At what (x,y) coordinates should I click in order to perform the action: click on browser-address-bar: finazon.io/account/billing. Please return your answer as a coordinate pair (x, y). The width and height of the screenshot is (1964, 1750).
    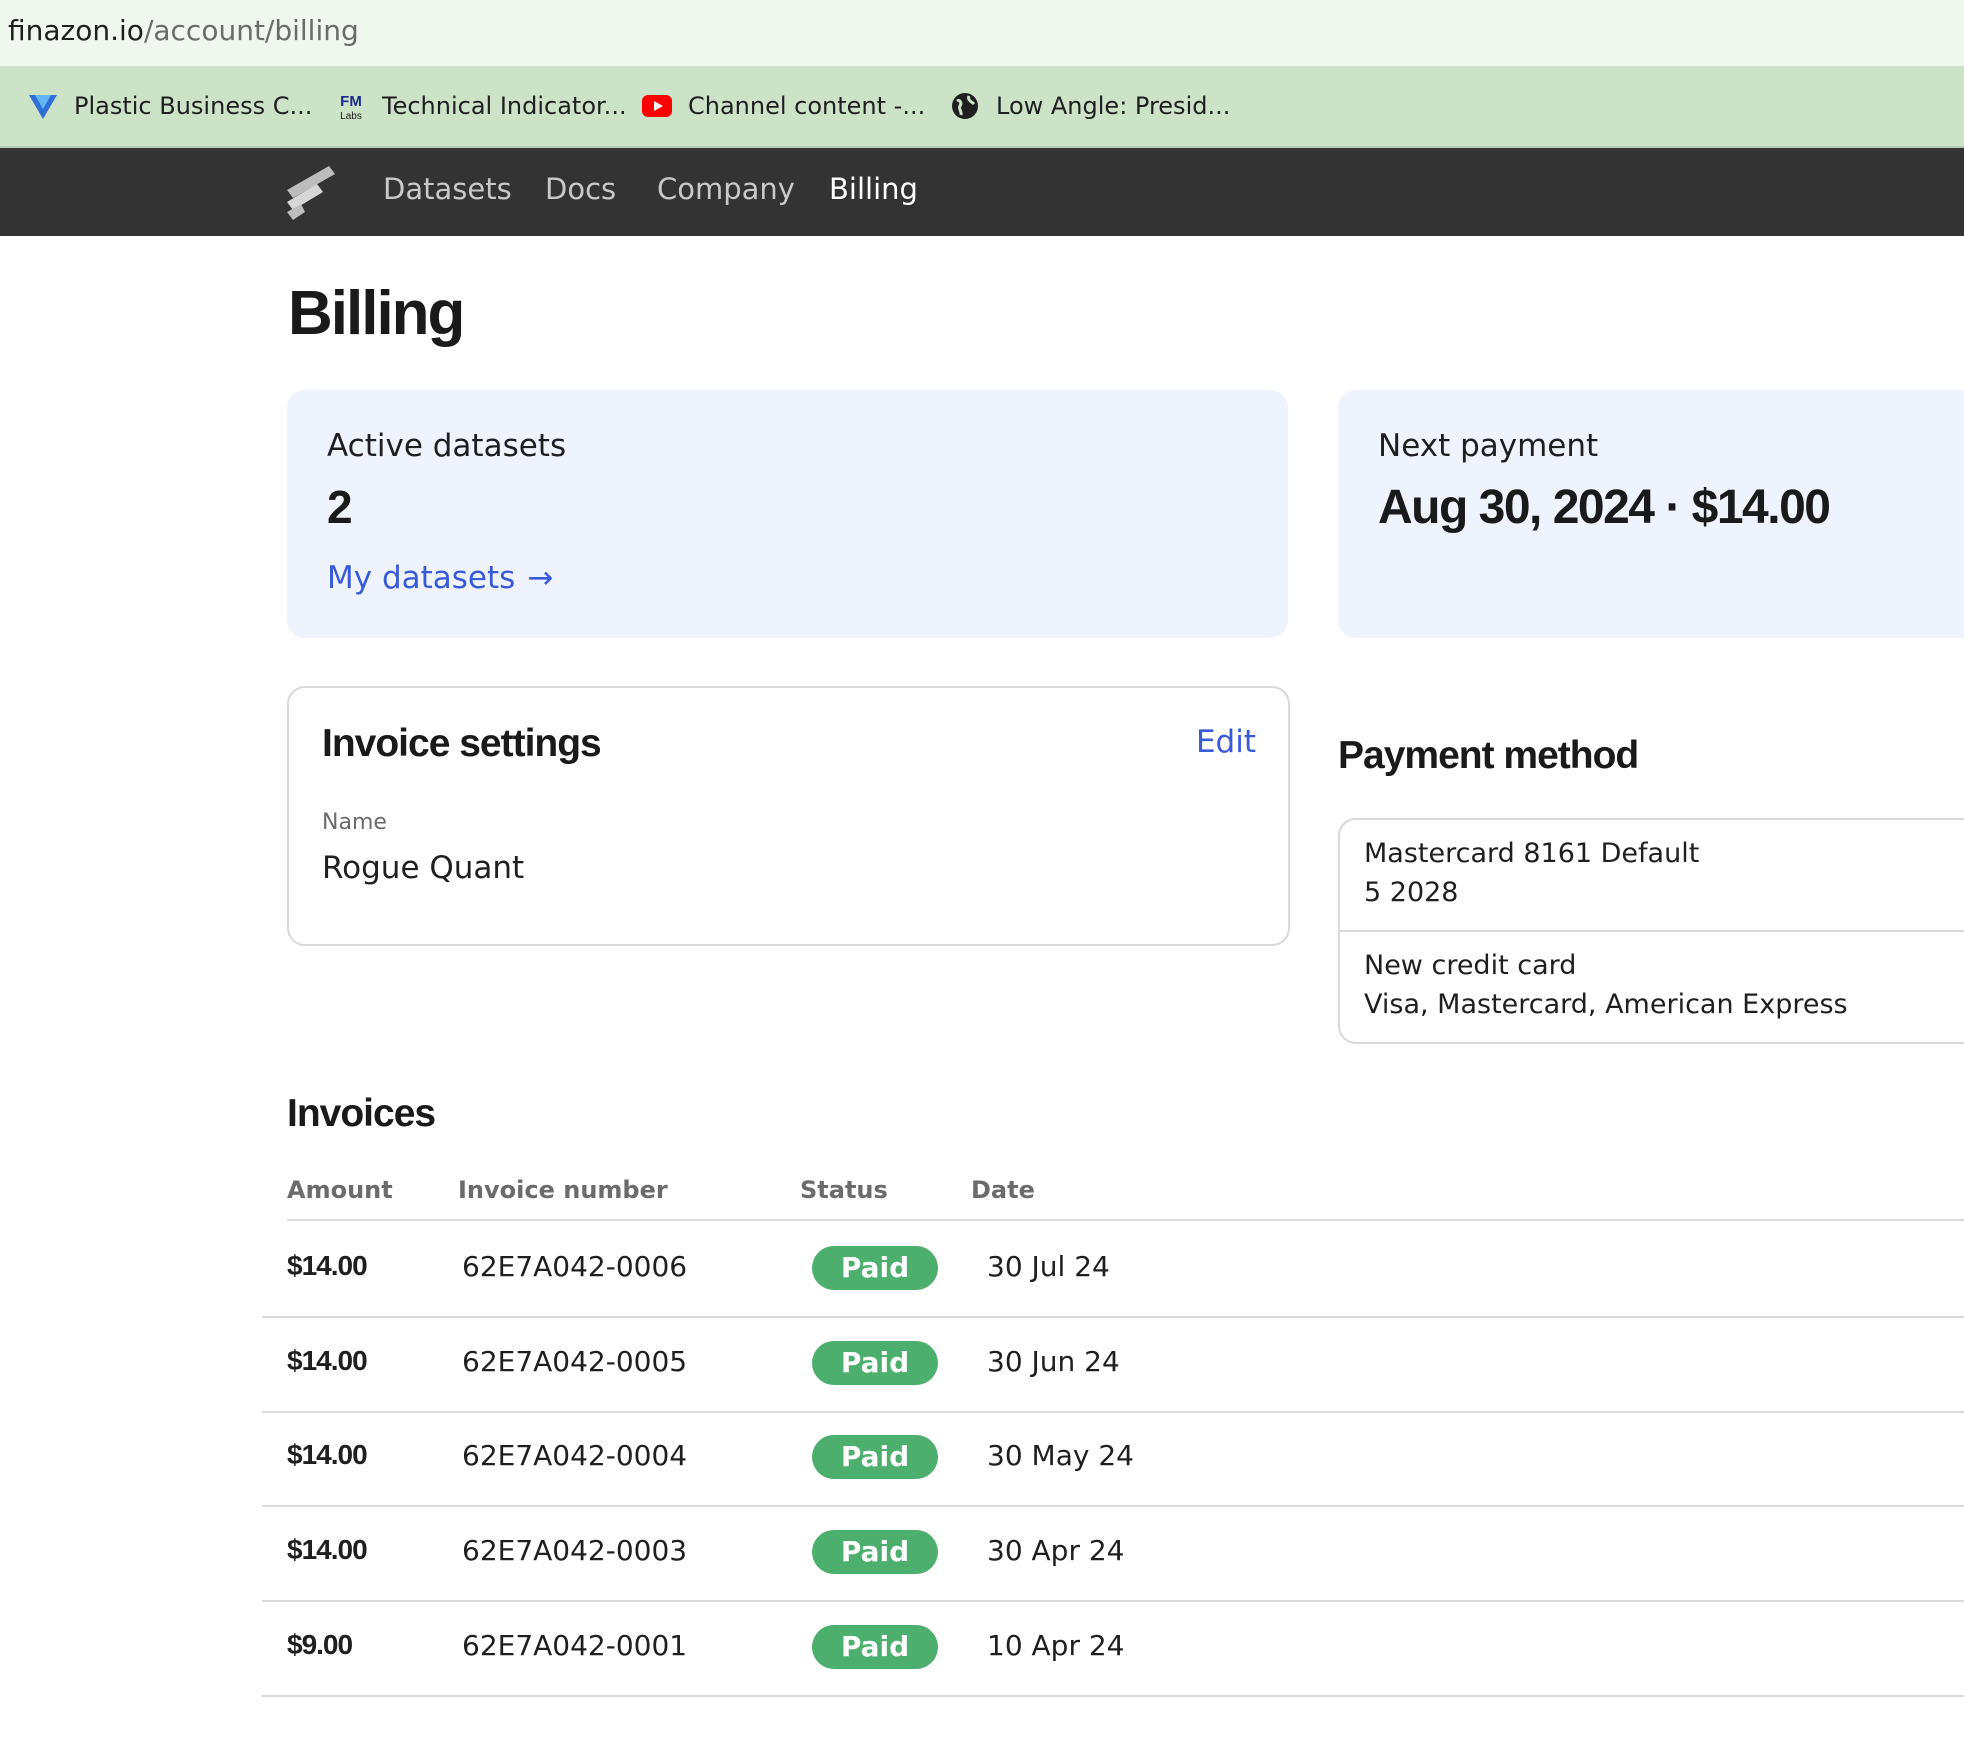
    Looking at the image, I should click on (982, 33).